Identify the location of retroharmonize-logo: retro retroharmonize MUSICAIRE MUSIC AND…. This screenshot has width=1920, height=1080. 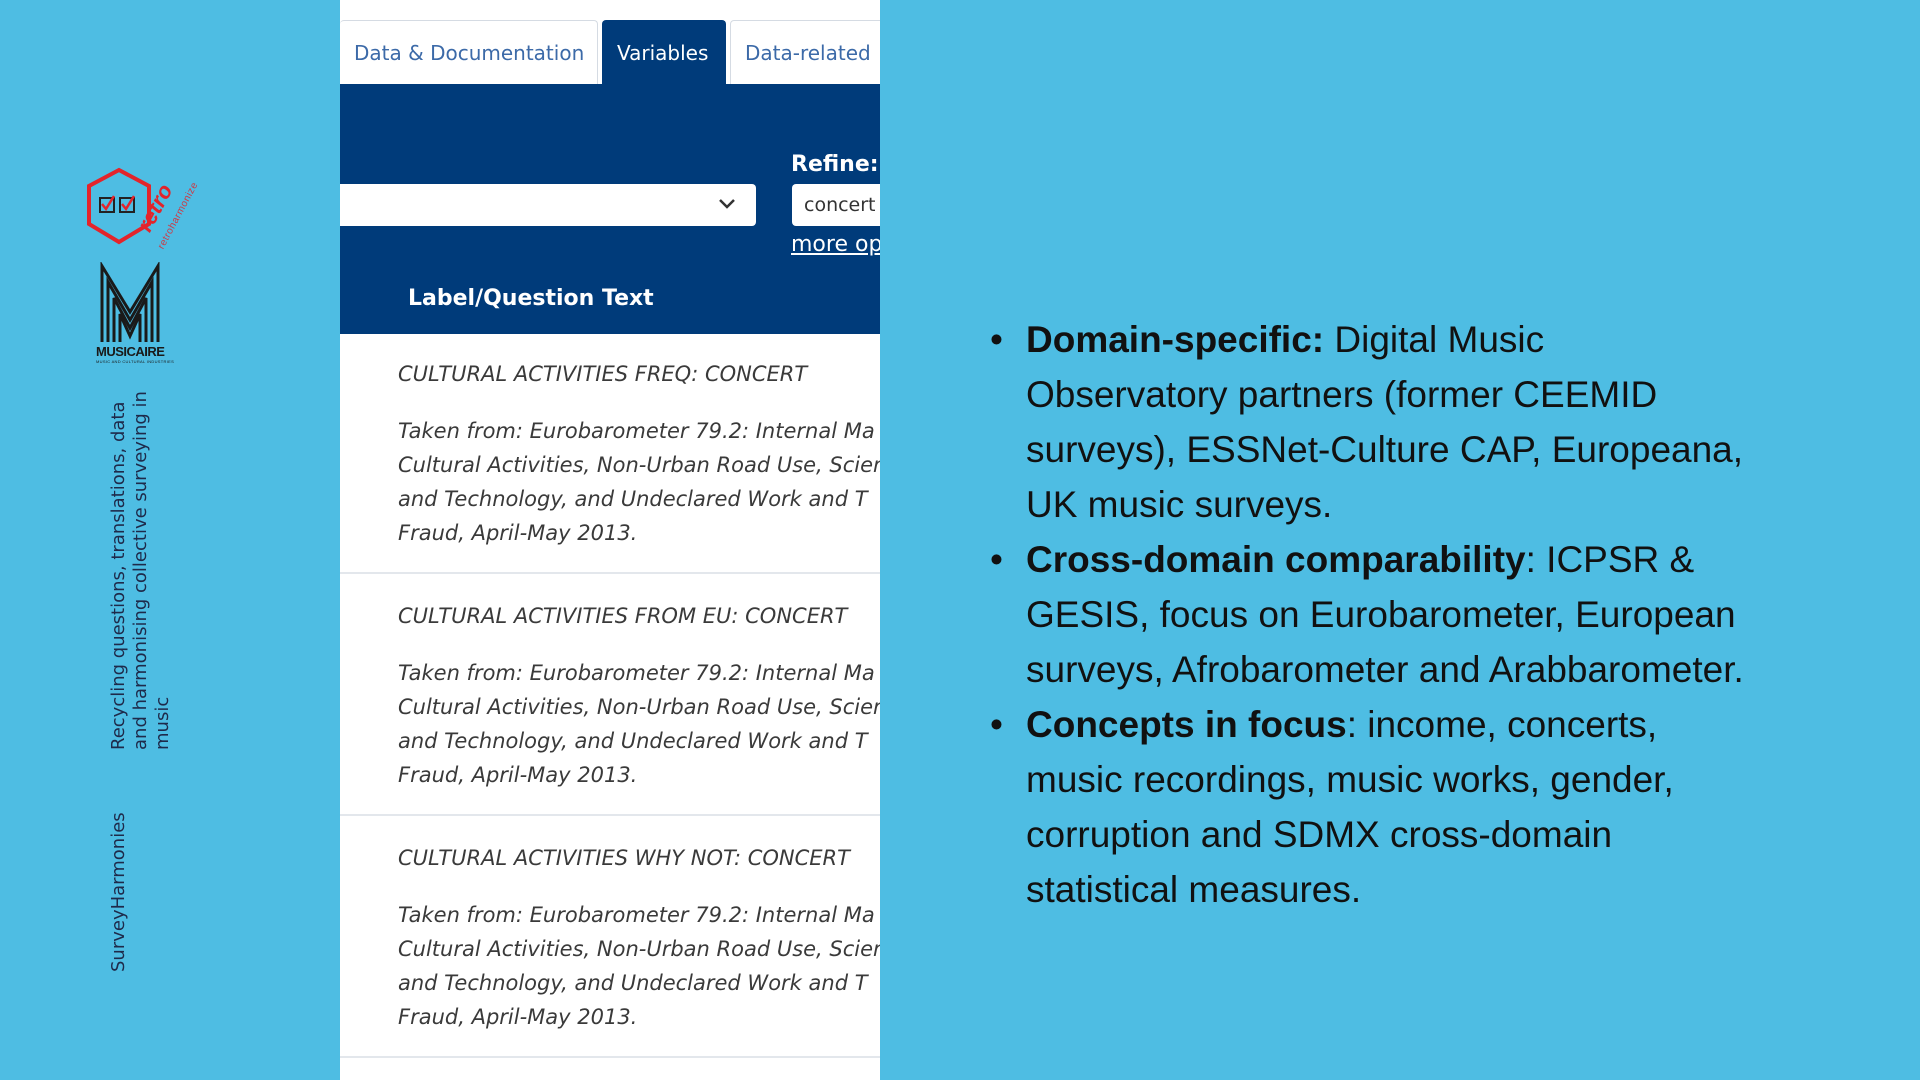
(154, 266).